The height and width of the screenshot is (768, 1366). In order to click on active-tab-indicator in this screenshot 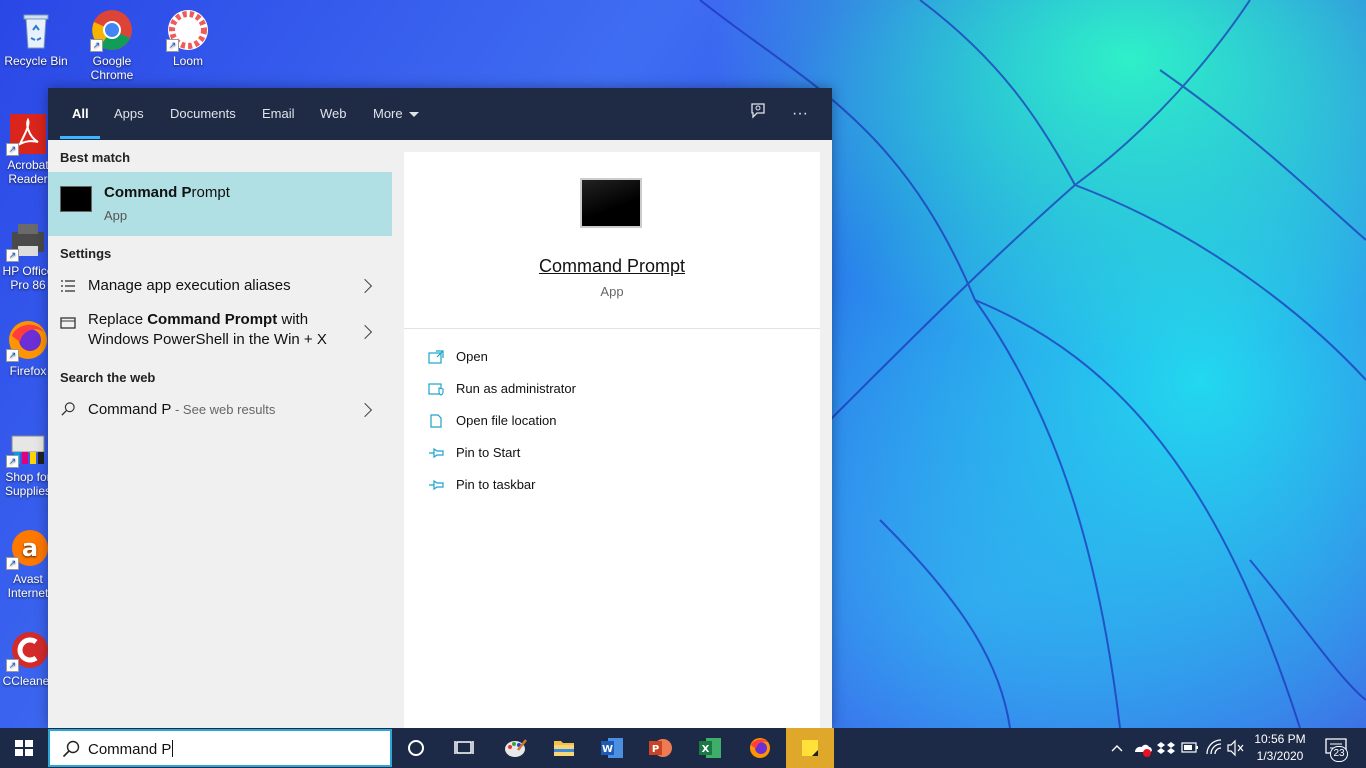, I will do `click(80, 137)`.